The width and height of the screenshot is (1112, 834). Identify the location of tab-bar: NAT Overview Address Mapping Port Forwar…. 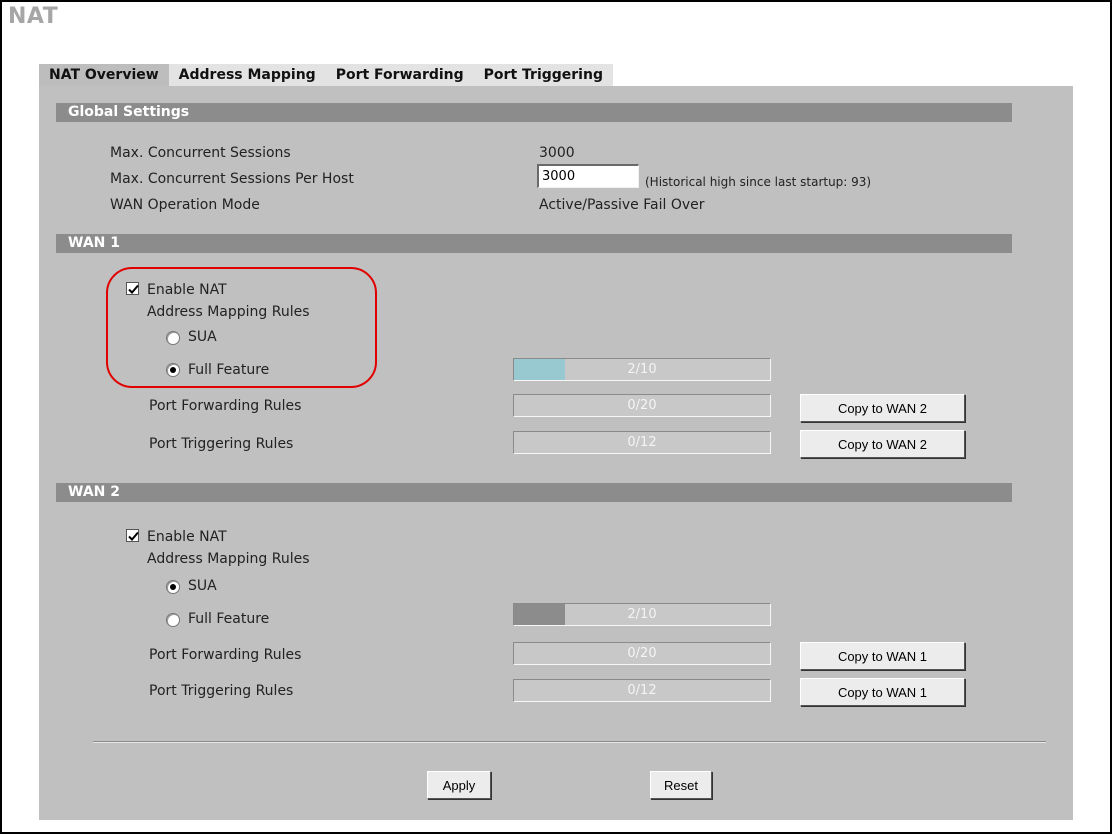
(326, 75).